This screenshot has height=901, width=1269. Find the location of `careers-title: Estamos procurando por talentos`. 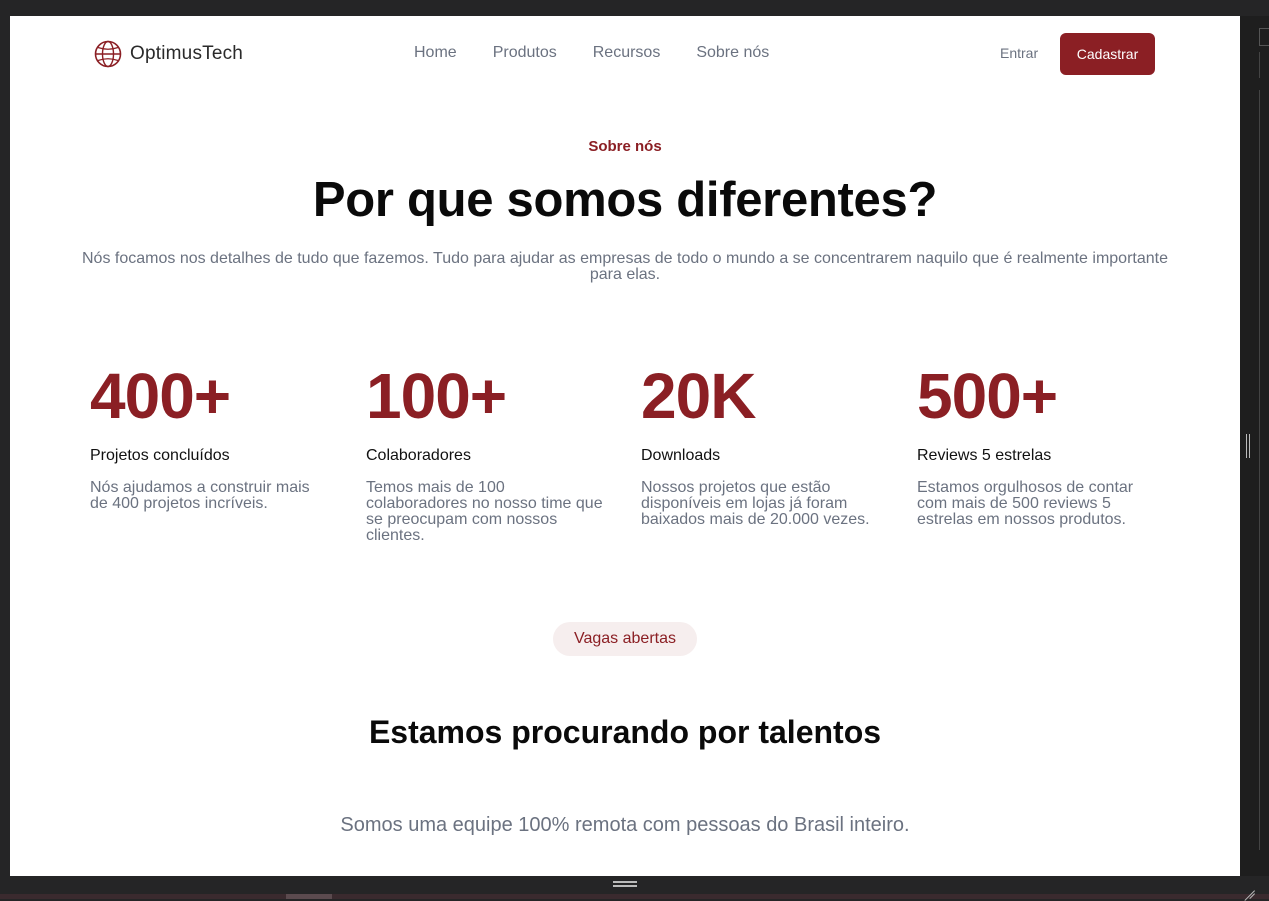

careers-title: Estamos procurando por talentos is located at coordinates (625, 732).